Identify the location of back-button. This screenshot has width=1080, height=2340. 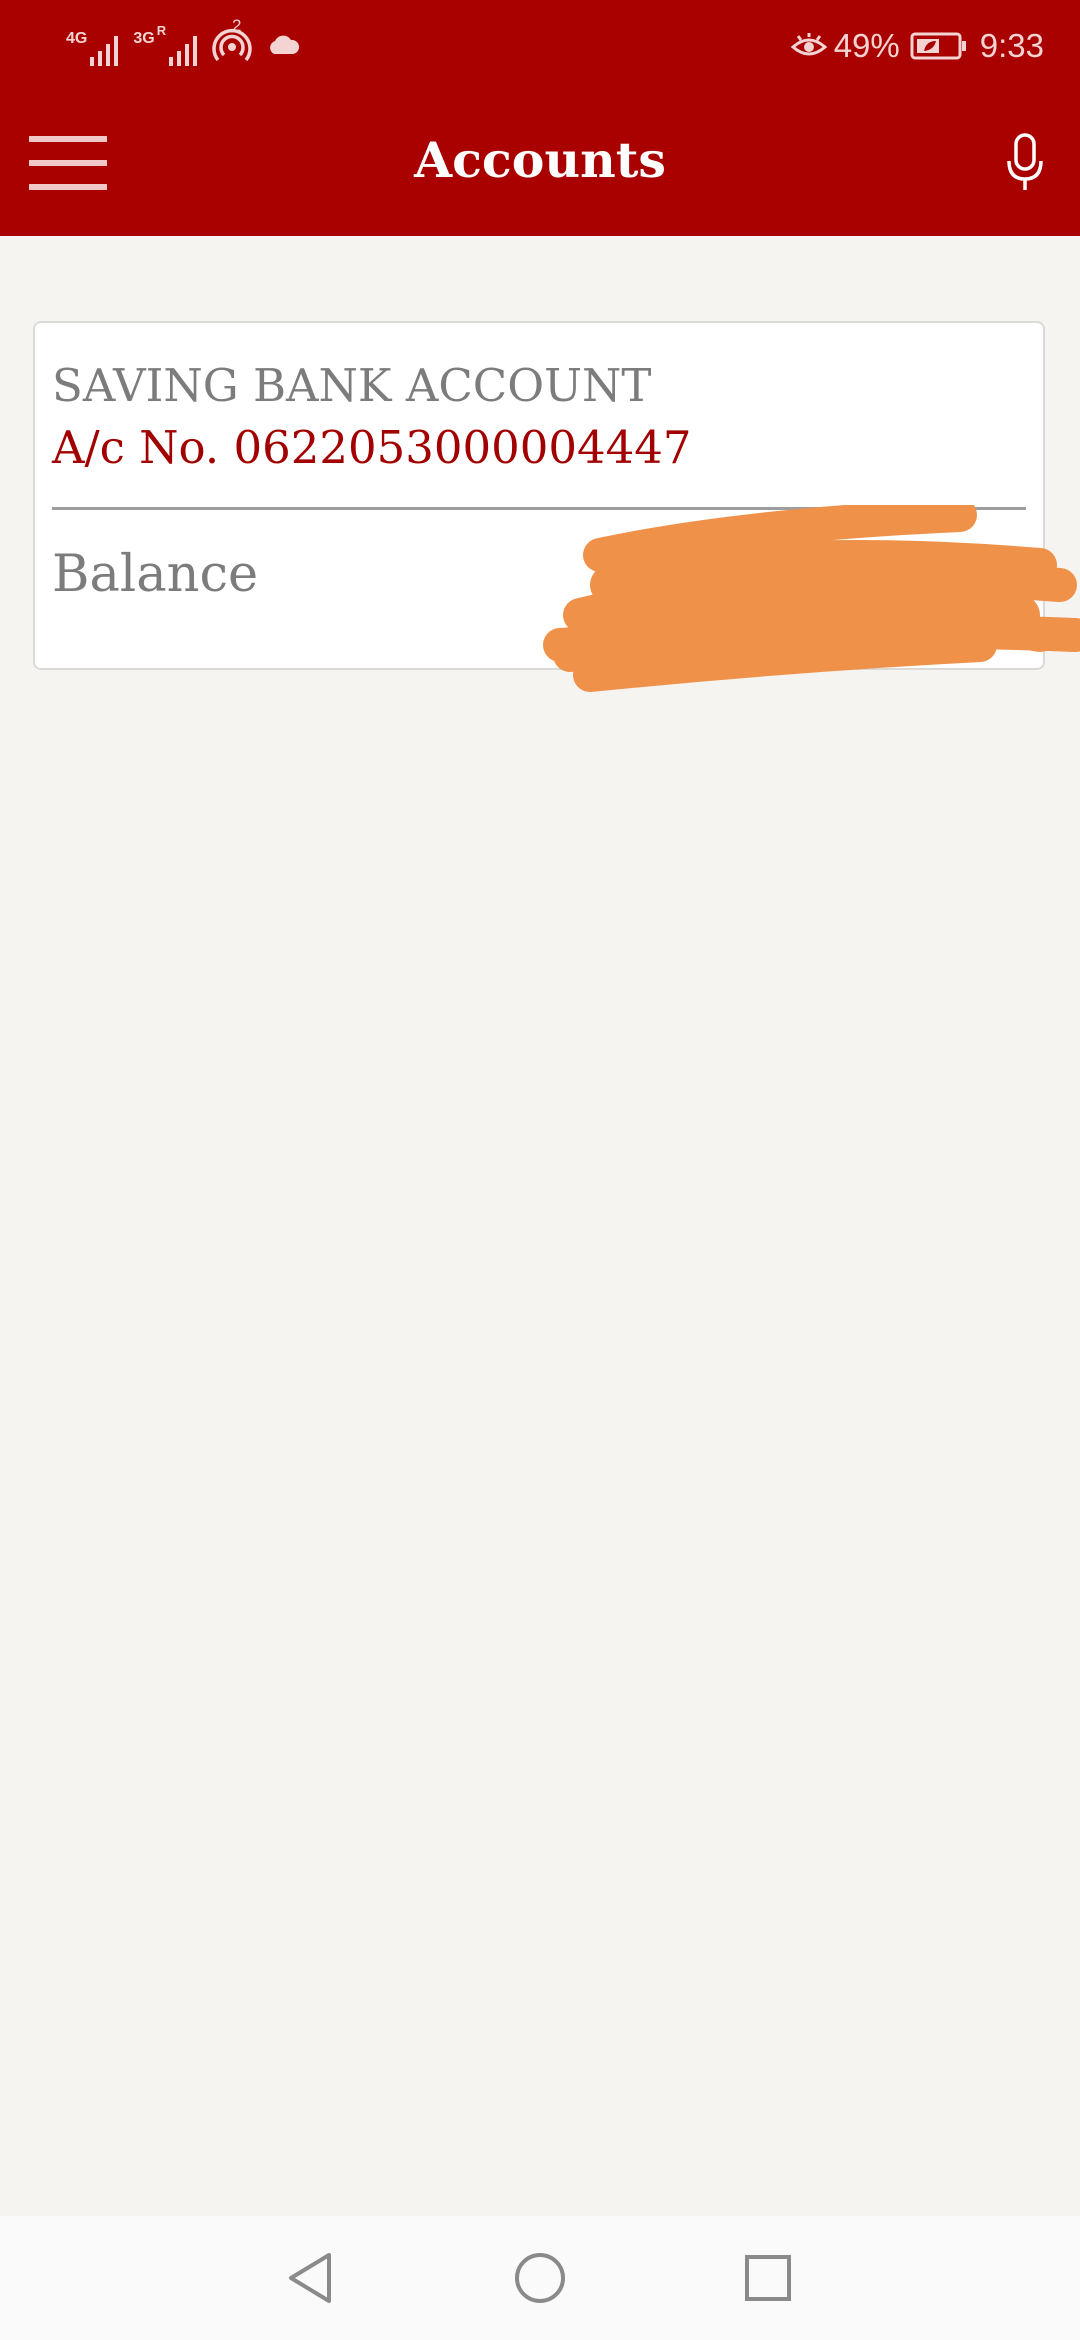
(310, 2278).